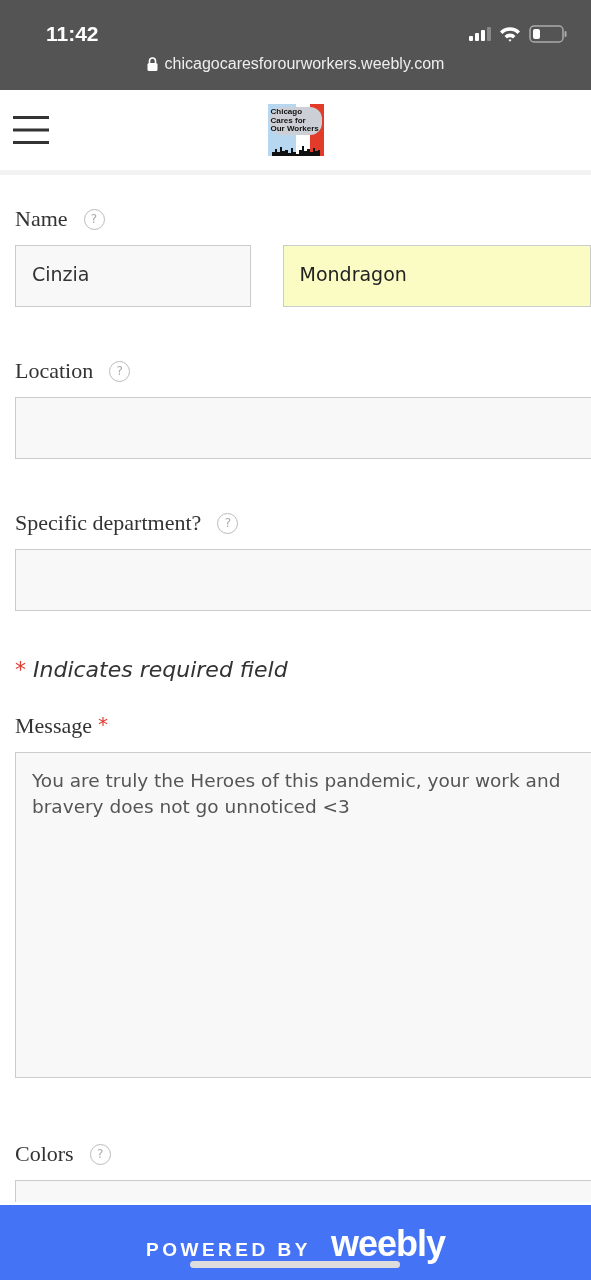 This screenshot has height=1280, width=591. Describe the element at coordinates (152, 64) in the screenshot. I see `lock-icon` at that location.